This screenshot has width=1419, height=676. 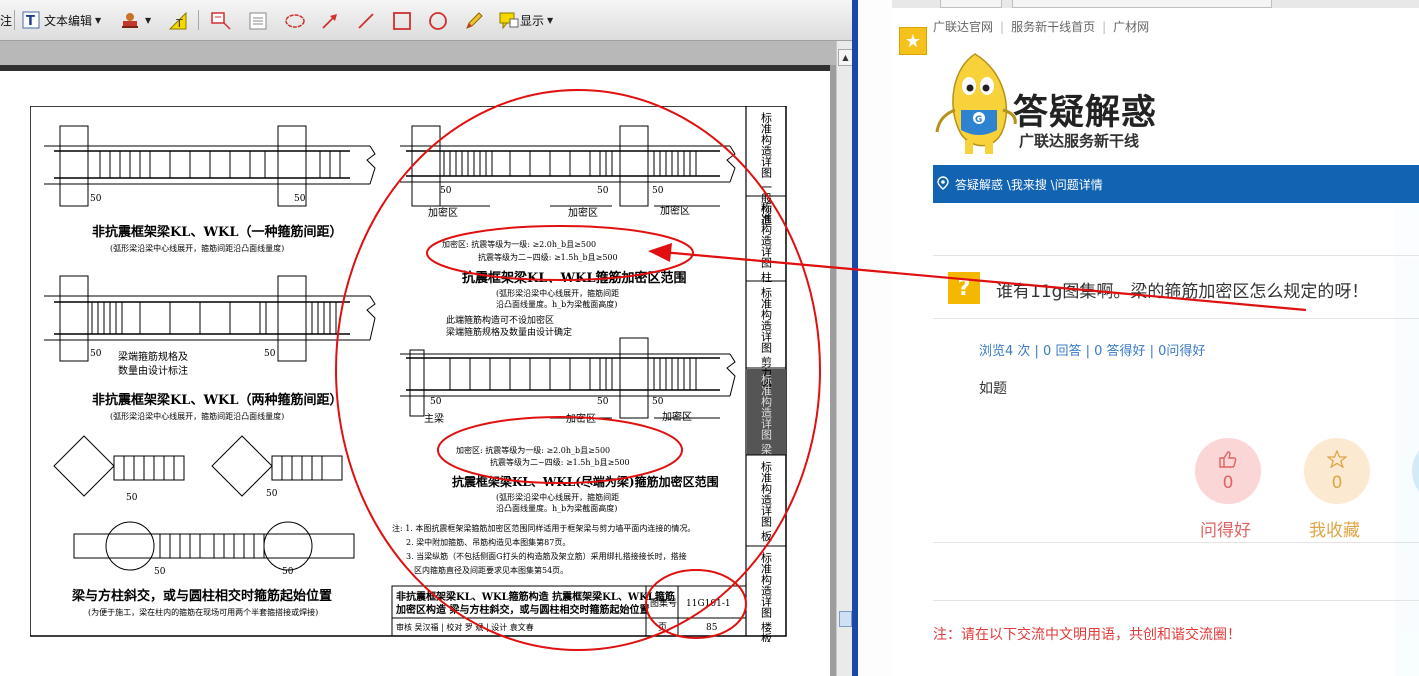 What do you see at coordinates (98, 20) in the screenshot?
I see `dropdown-arrow-icon: ▼` at bounding box center [98, 20].